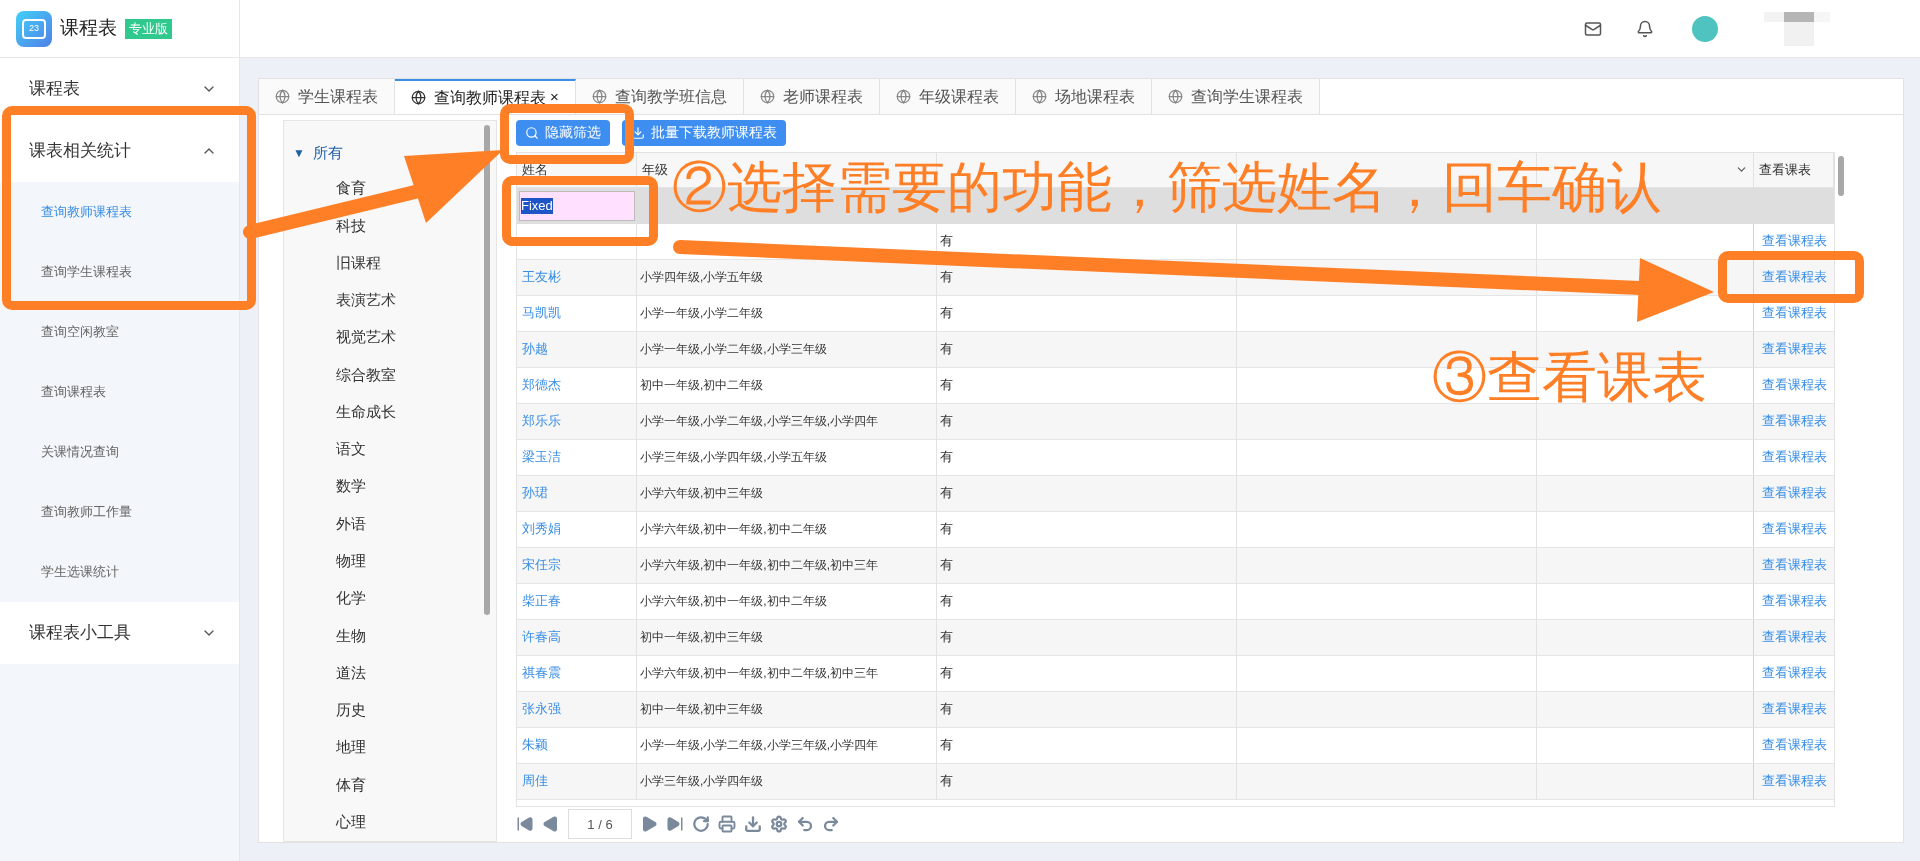  Describe the element at coordinates (753, 824) in the screenshot. I see `download-icon` at that location.